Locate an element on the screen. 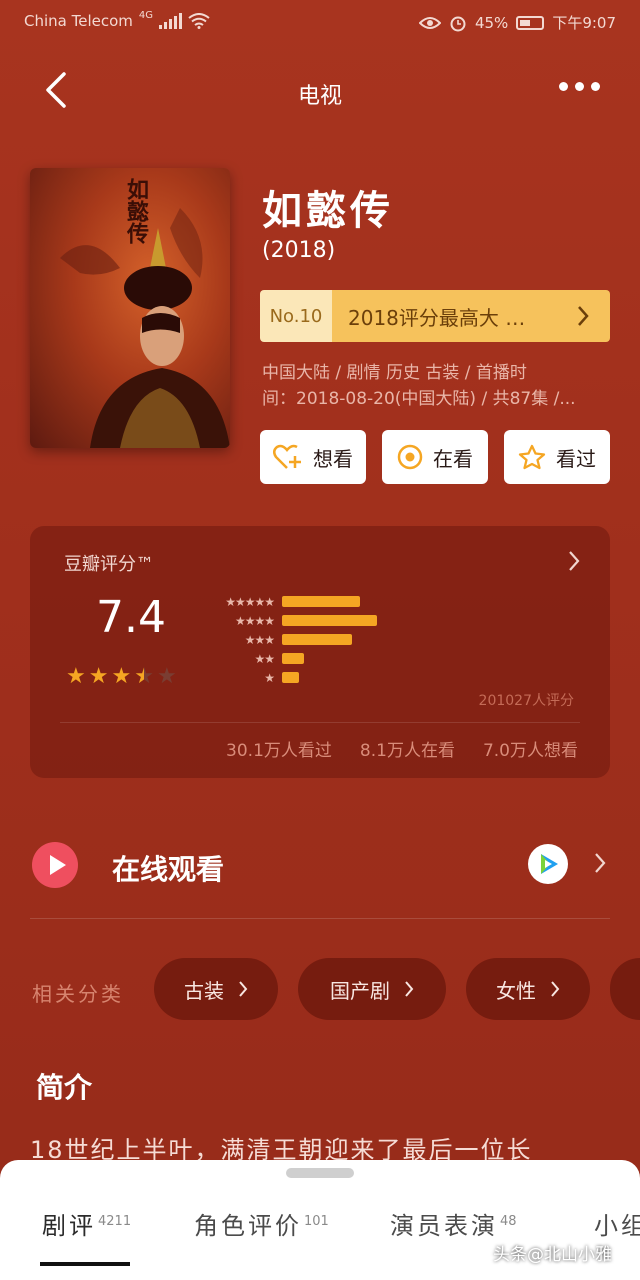 This screenshot has width=640, height=1280. bottom-sheet: 剧评 4211 角色评价 101 演员表演 48 小组 头条@北山小雅 is located at coordinates (320, 1220).